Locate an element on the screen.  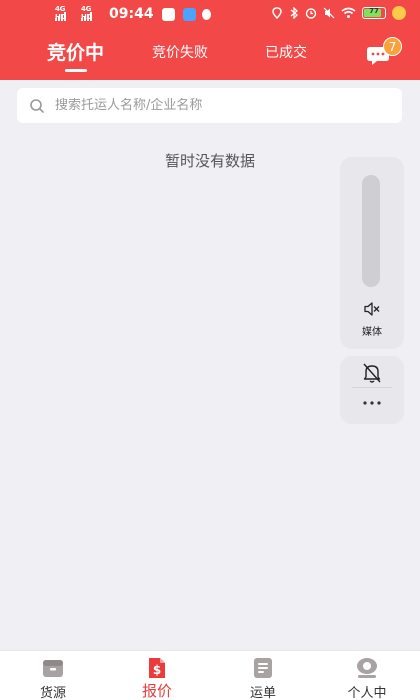
tab-completed: 已成交 is located at coordinates (286, 52).